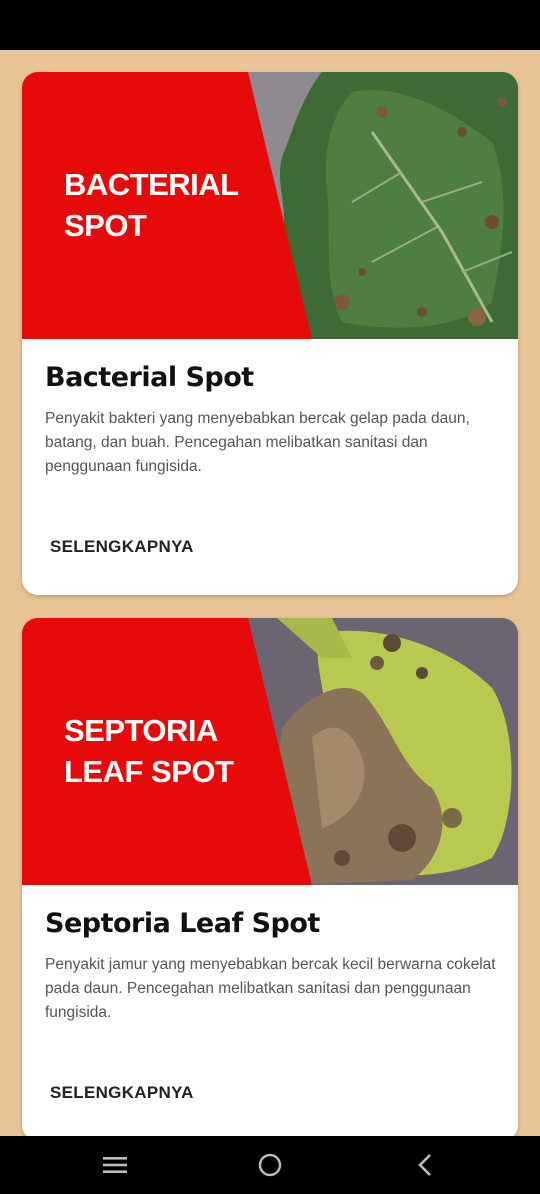  Describe the element at coordinates (151, 205) in the screenshot. I see `banner-title: BACTERIAL SPOT` at that location.